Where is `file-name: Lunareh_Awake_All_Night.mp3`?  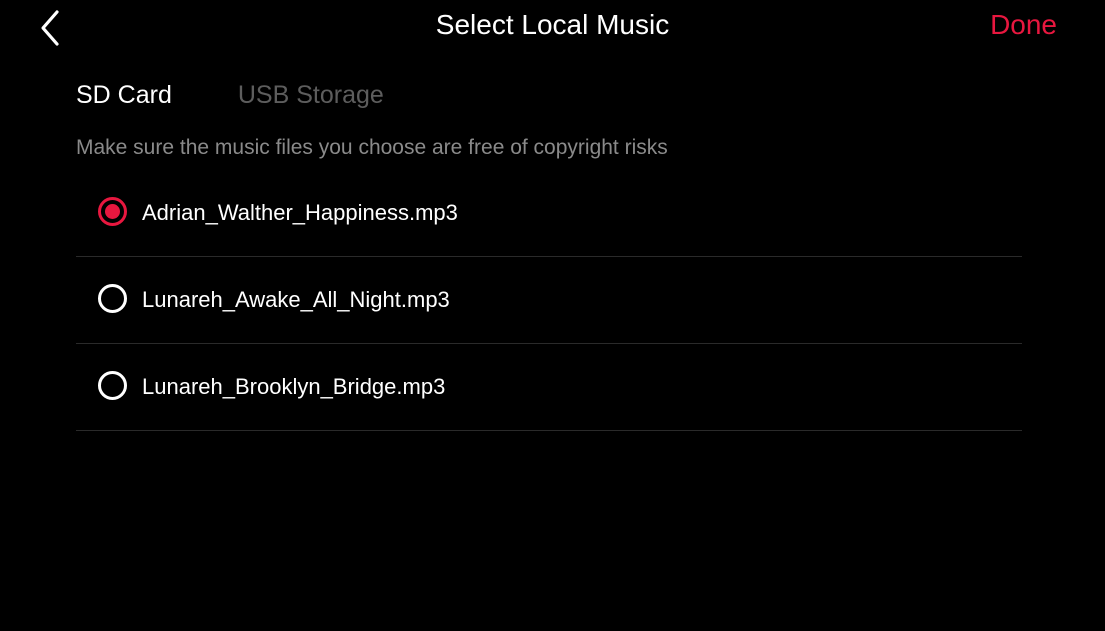 file-name: Lunareh_Awake_All_Night.mp3 is located at coordinates (296, 299).